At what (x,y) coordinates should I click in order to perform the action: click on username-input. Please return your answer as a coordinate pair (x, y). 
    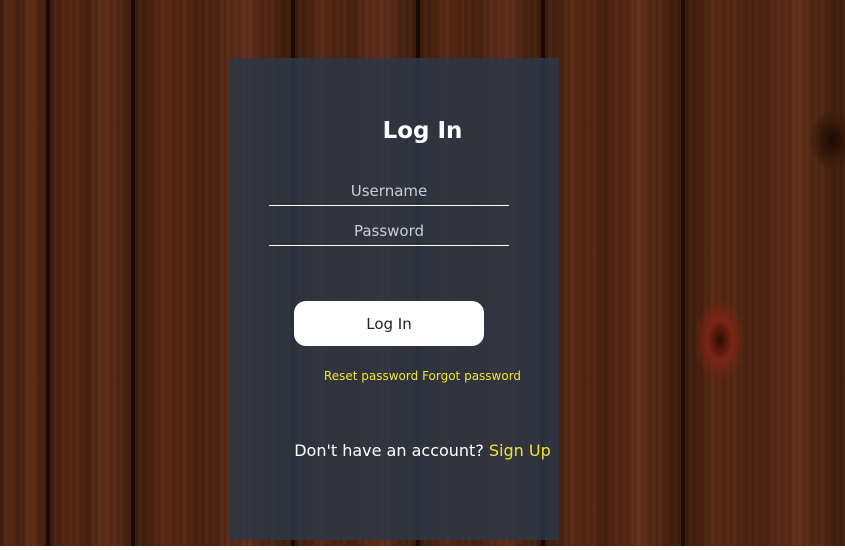
    Looking at the image, I should click on (389, 191).